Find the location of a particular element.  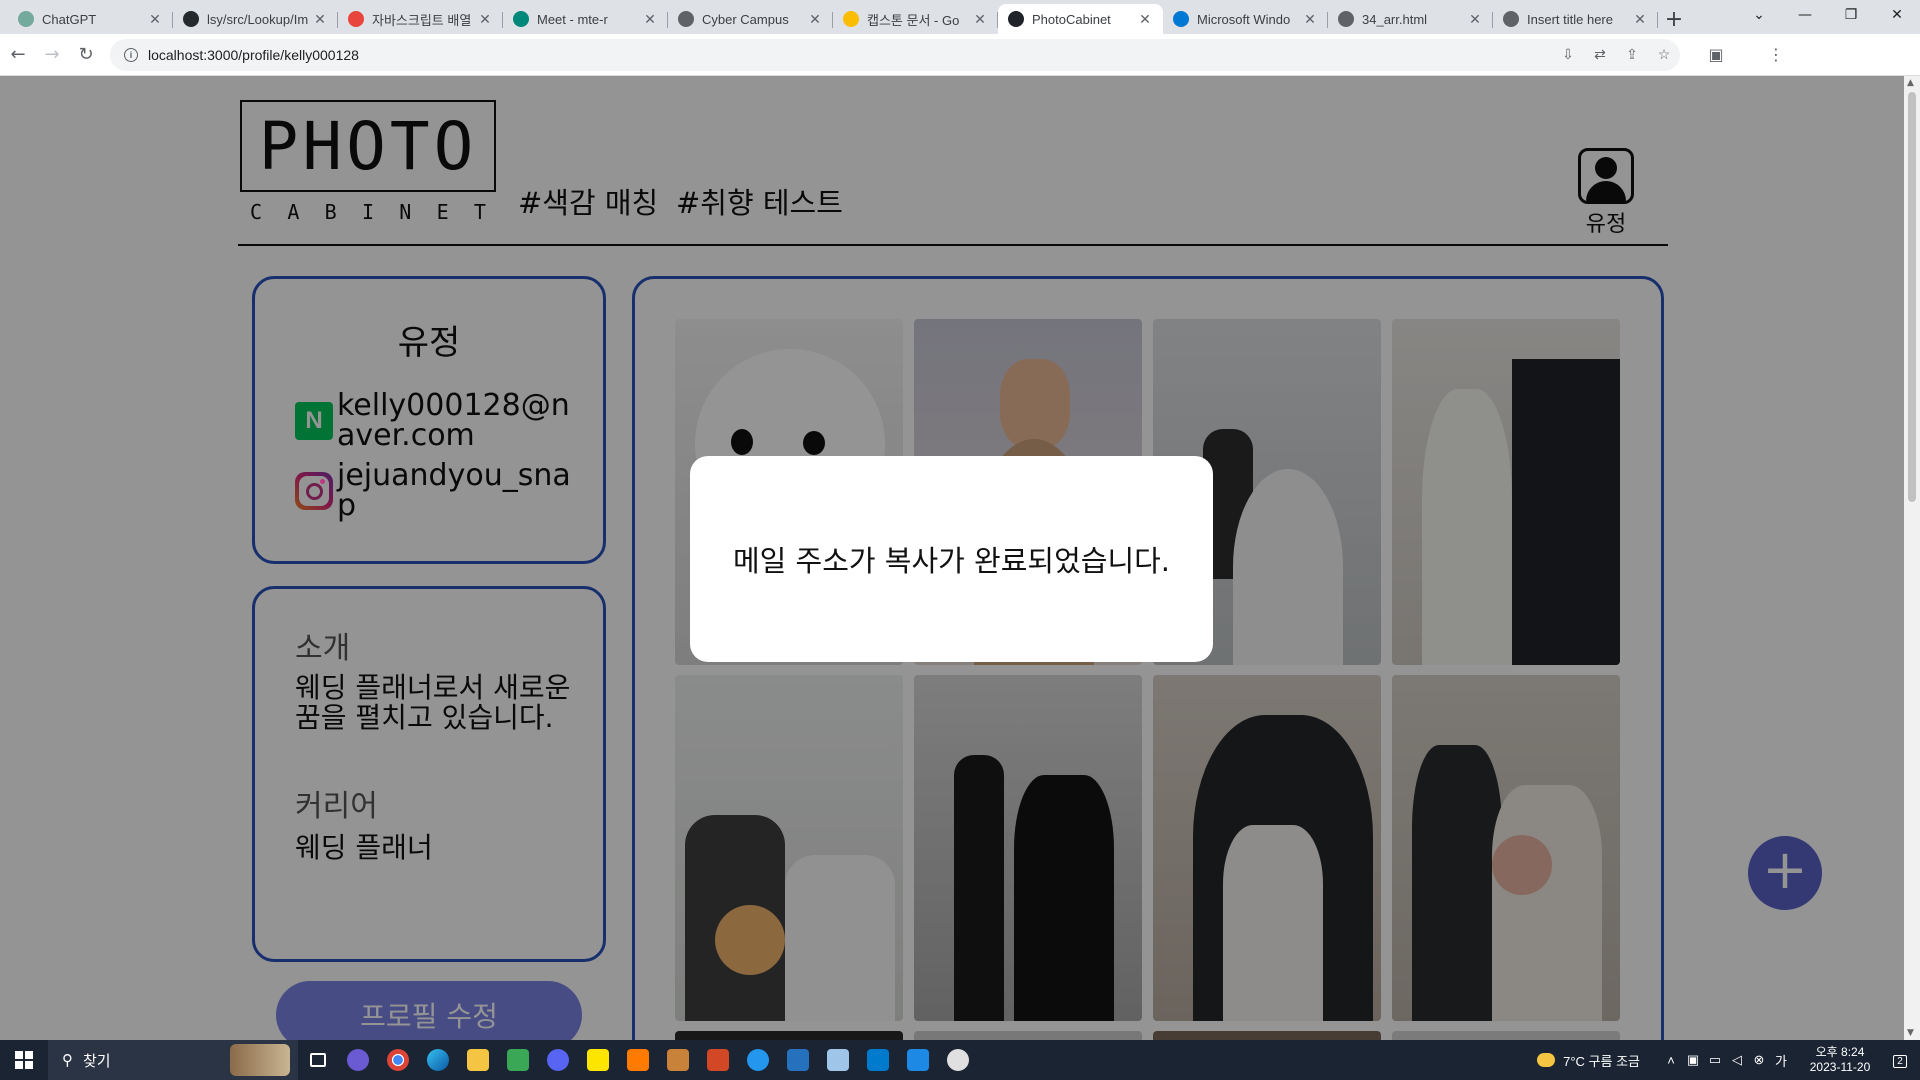

openai-icon is located at coordinates (26, 19).